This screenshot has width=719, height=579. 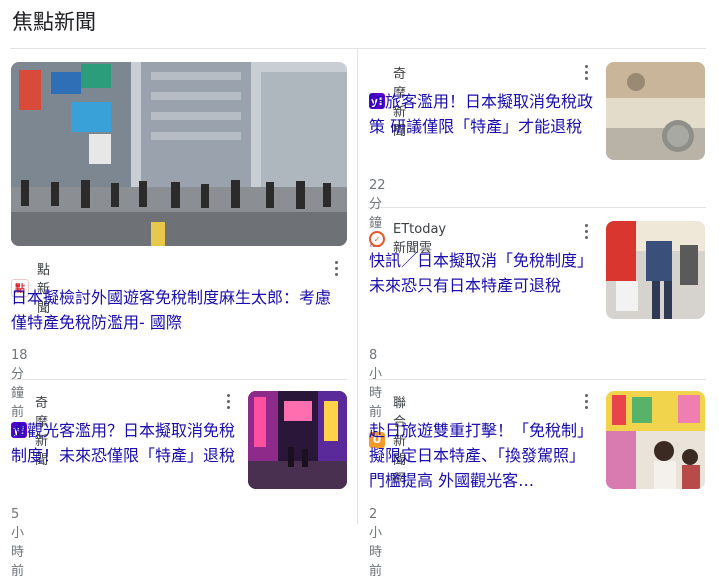 I want to click on article-headline: 防旅客濫用！日本擬取消免稅政策 研議僅限「特產」才能退稅, so click(x=483, y=114).